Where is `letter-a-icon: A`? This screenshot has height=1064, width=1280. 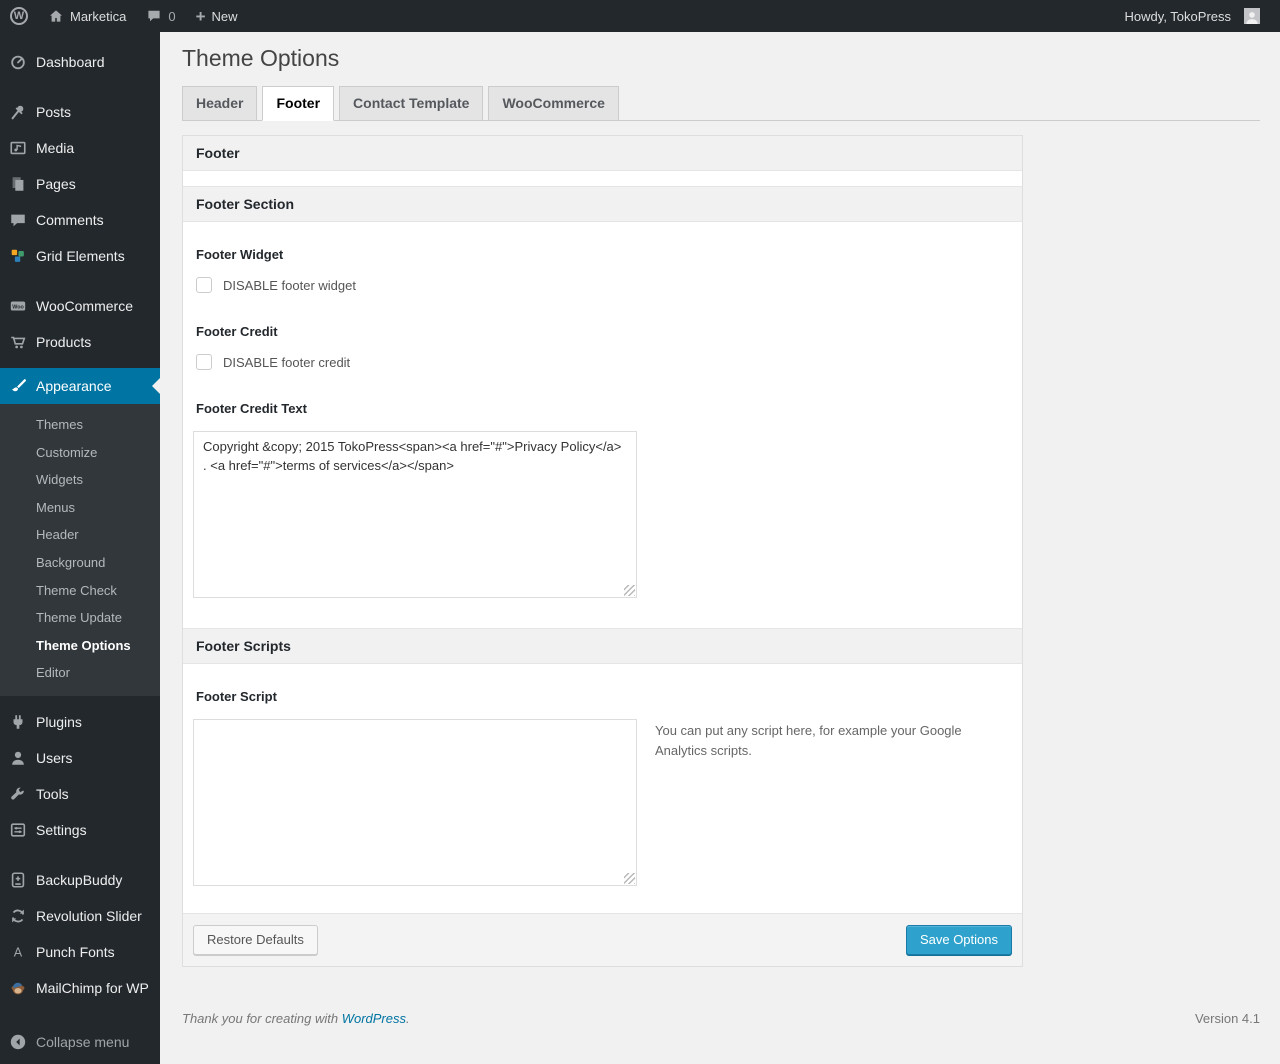
letter-a-icon: A is located at coordinates (18, 952).